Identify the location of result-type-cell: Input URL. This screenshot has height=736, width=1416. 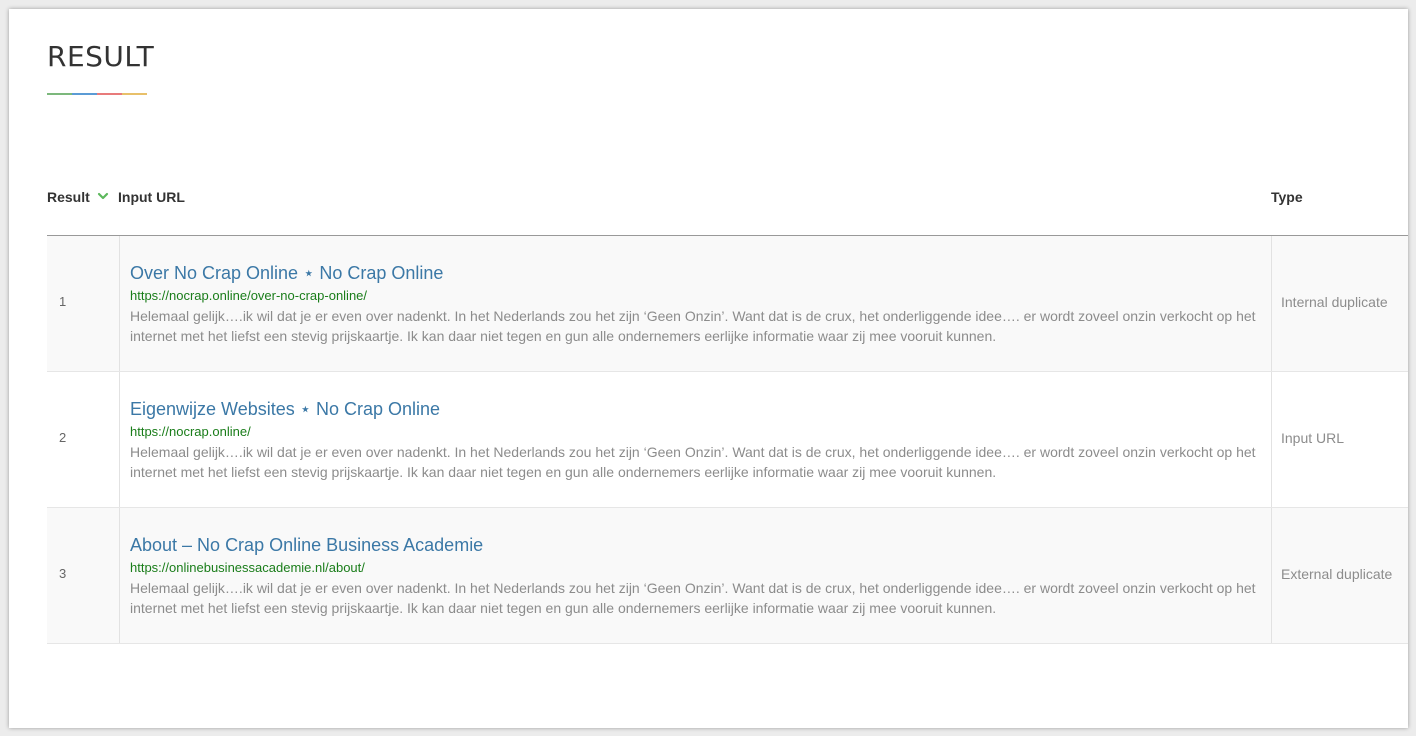
(1340, 439).